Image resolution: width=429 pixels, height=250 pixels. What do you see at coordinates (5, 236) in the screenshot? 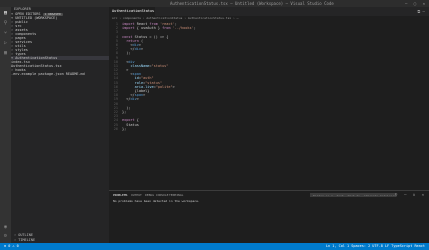
I see `settings-icon: ⚙` at bounding box center [5, 236].